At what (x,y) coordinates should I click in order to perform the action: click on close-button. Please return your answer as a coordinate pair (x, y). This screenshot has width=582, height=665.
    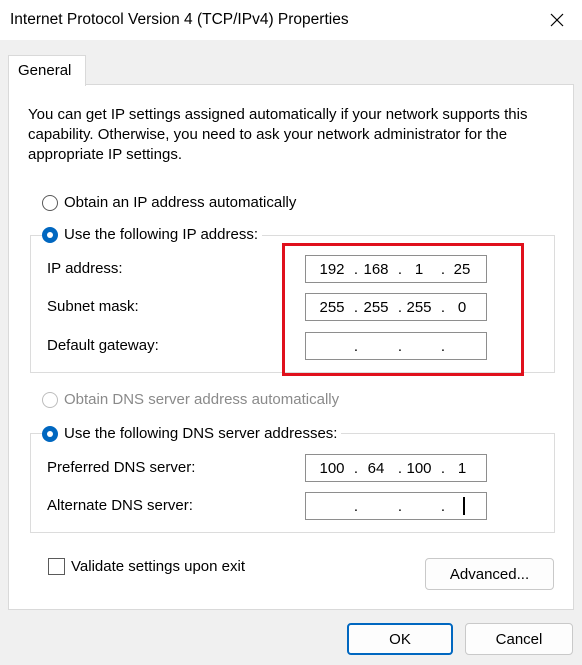
    Looking at the image, I should click on (557, 20).